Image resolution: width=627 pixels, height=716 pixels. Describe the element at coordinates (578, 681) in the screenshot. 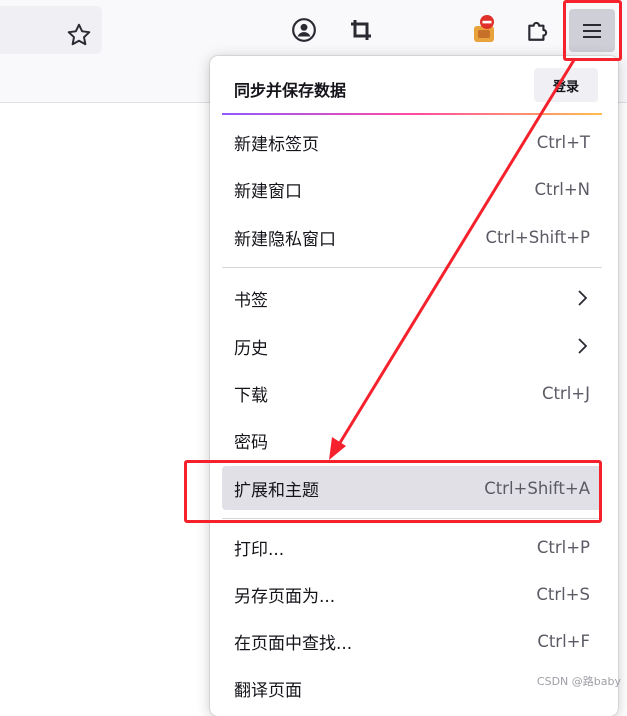

I see `watermark: CSDN @路baby` at that location.